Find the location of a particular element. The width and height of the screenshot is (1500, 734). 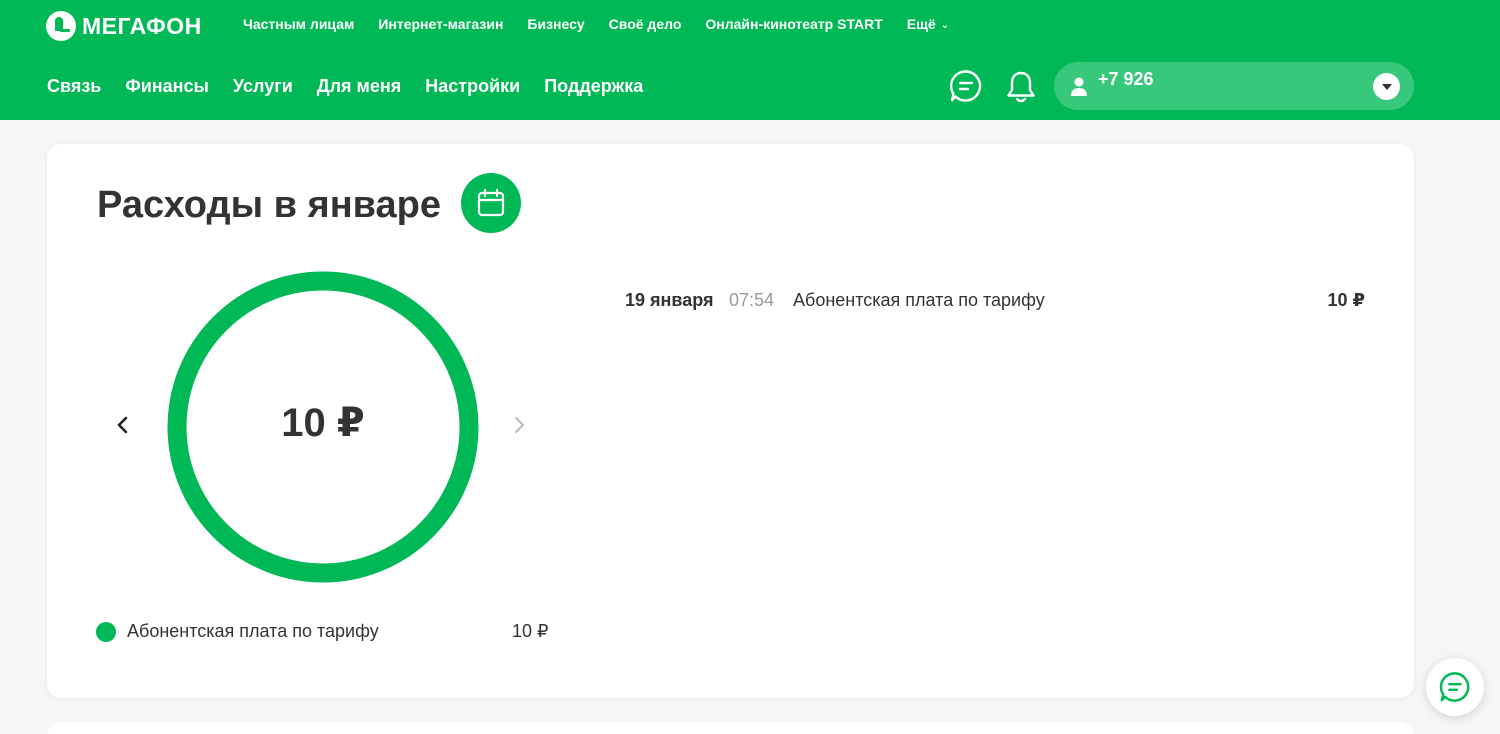

chevron-down-icon is located at coordinates (1386, 86).